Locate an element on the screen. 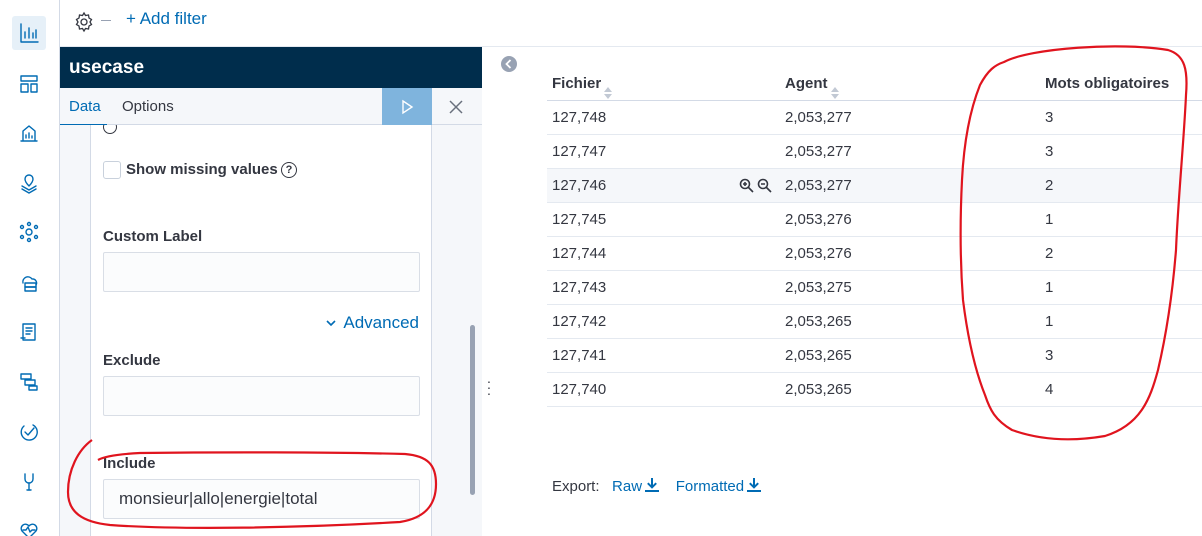 The image size is (1202, 536). zoom-in-icon is located at coordinates (746, 185).